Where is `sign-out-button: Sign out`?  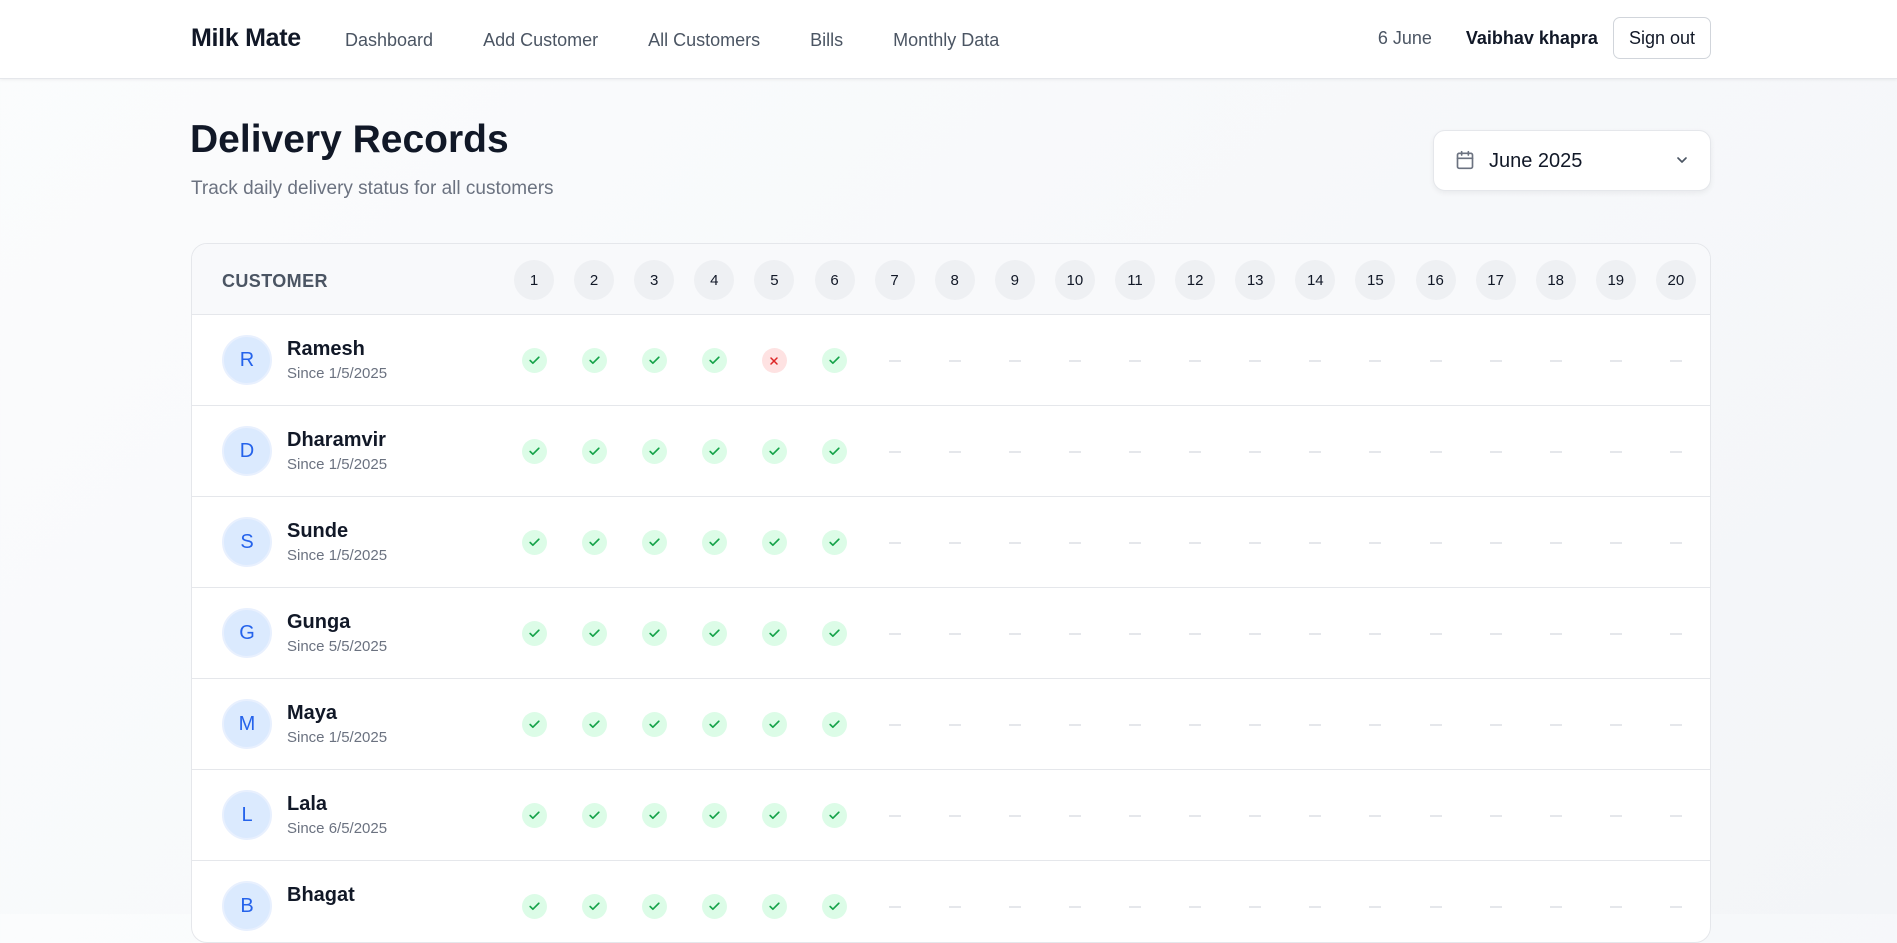
sign-out-button: Sign out is located at coordinates (1661, 38).